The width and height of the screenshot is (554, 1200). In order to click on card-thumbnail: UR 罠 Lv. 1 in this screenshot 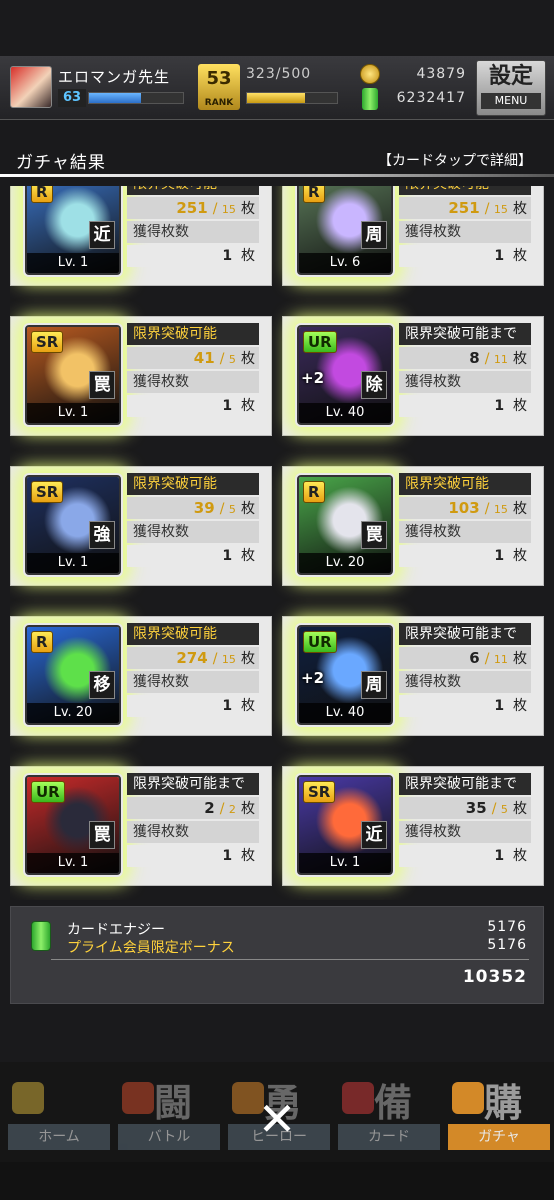, I will do `click(73, 825)`.